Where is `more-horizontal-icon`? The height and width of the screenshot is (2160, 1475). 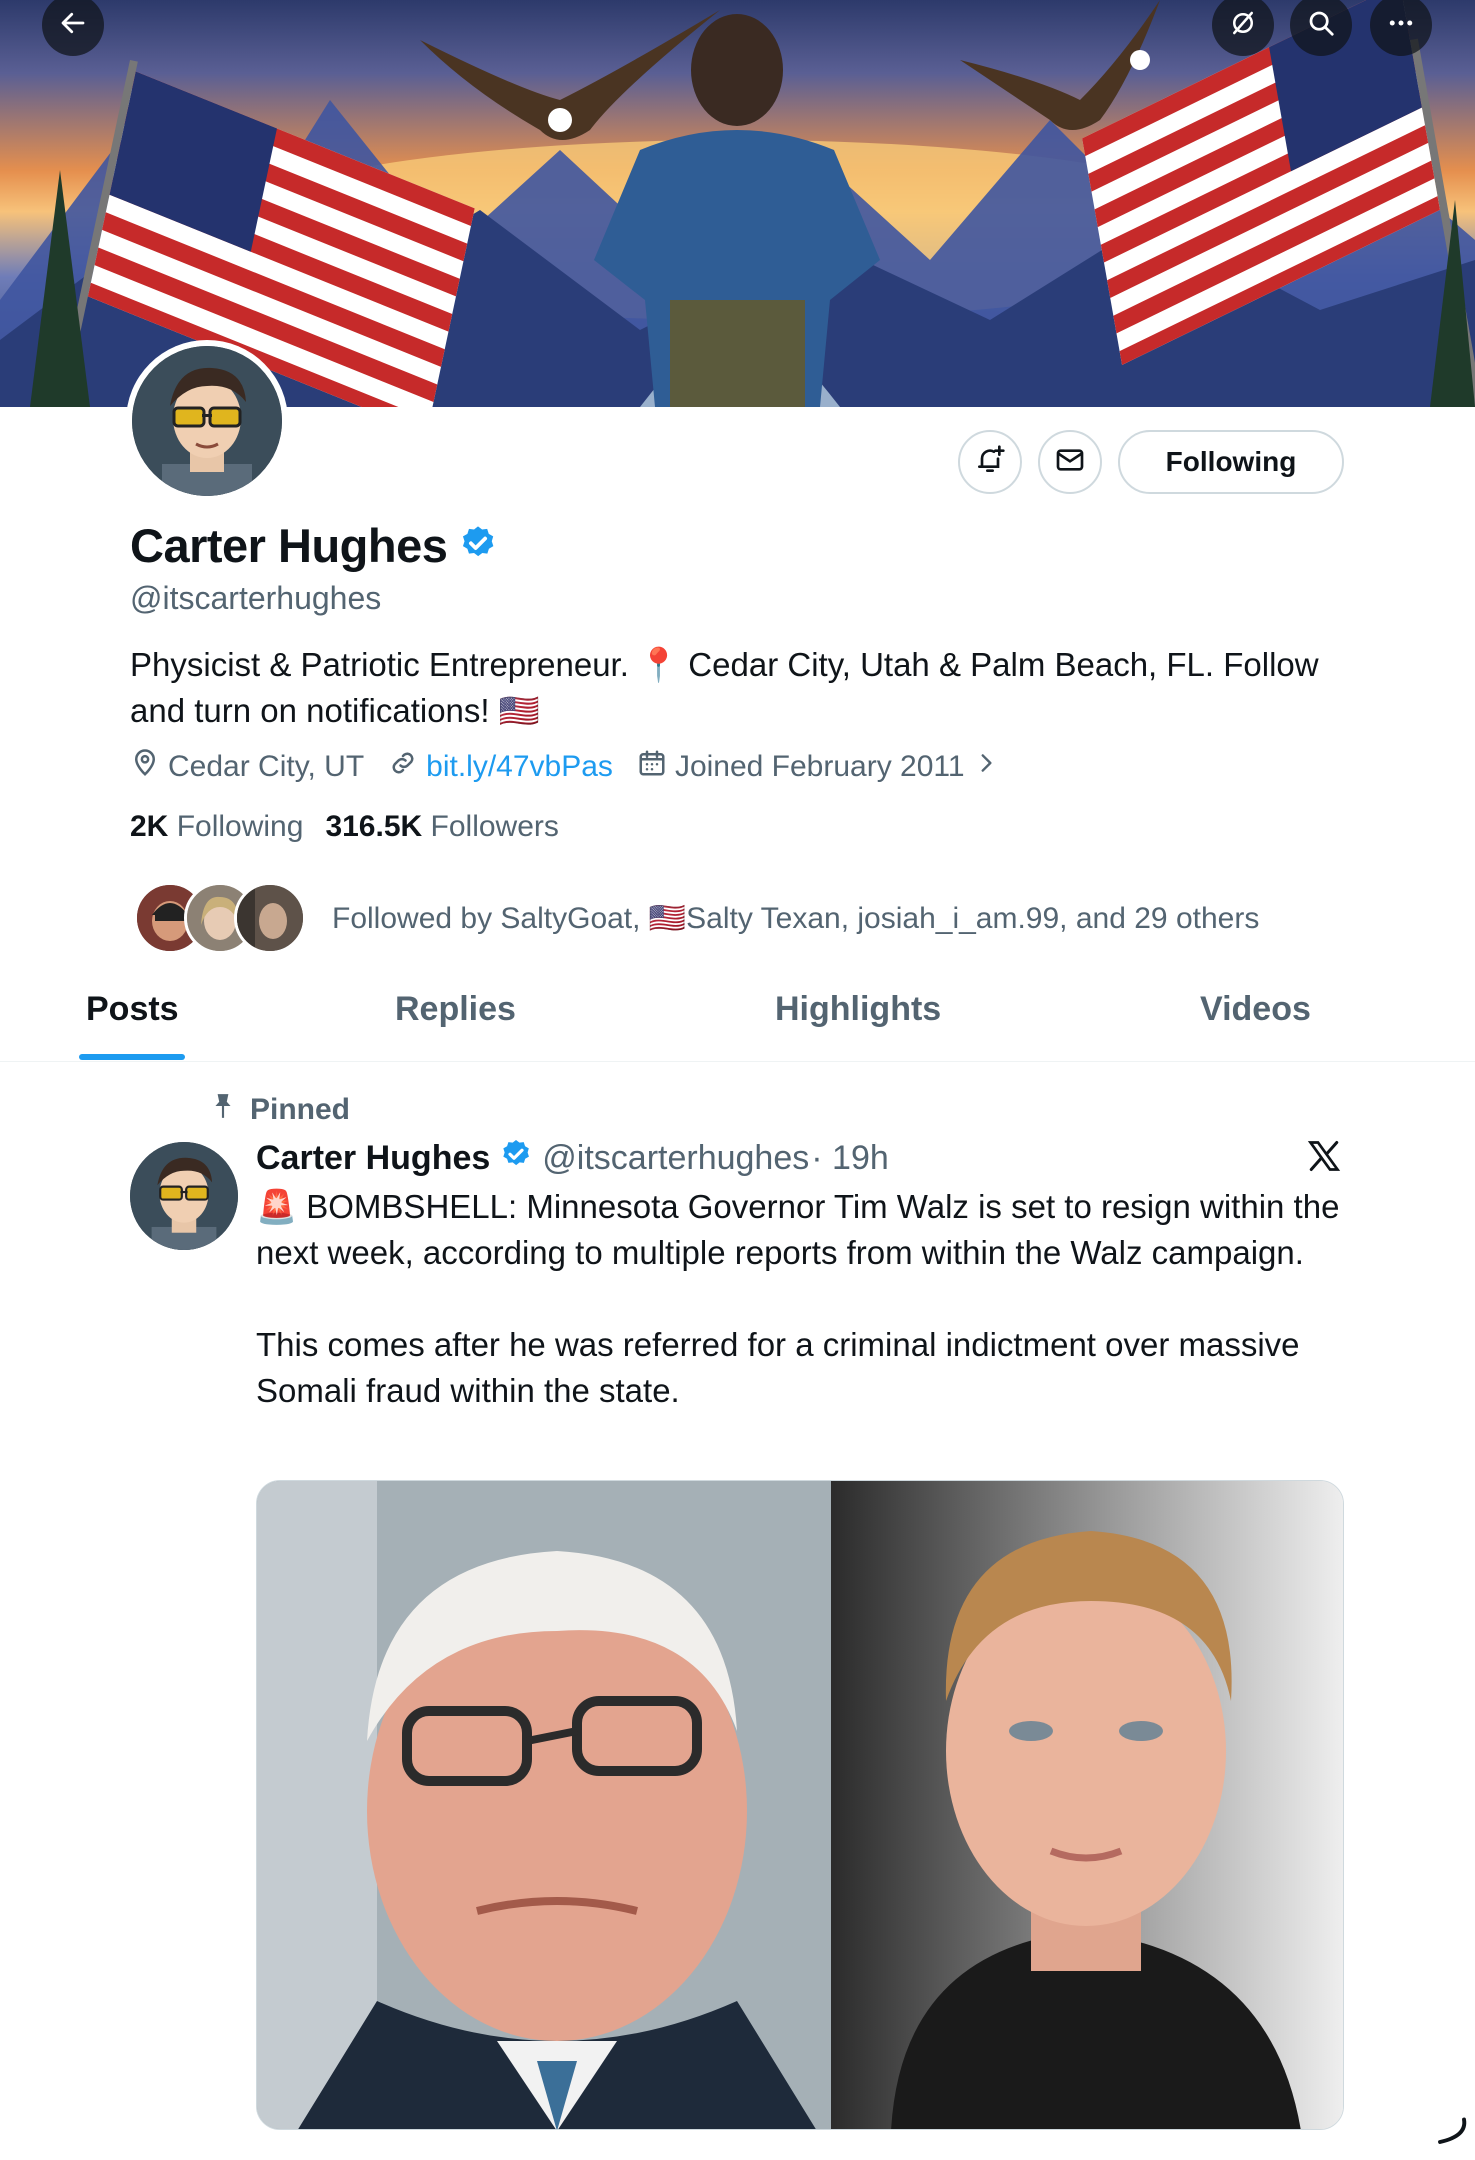 more-horizontal-icon is located at coordinates (1401, 25).